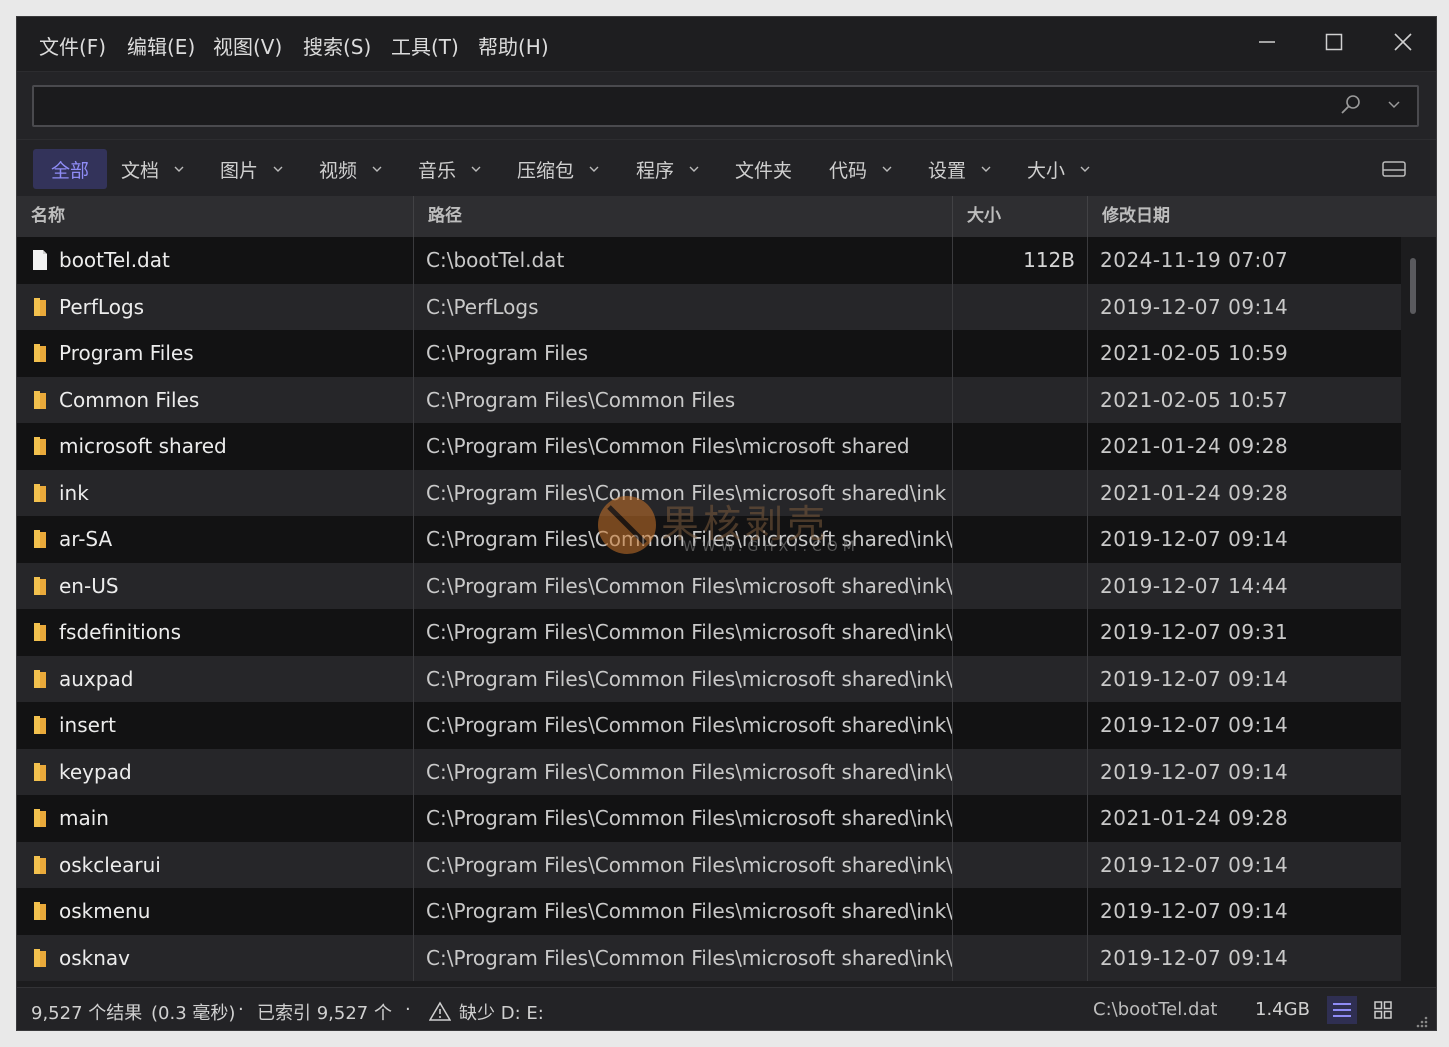 The height and width of the screenshot is (1047, 1449). I want to click on scrollbar, so click(1418, 612).